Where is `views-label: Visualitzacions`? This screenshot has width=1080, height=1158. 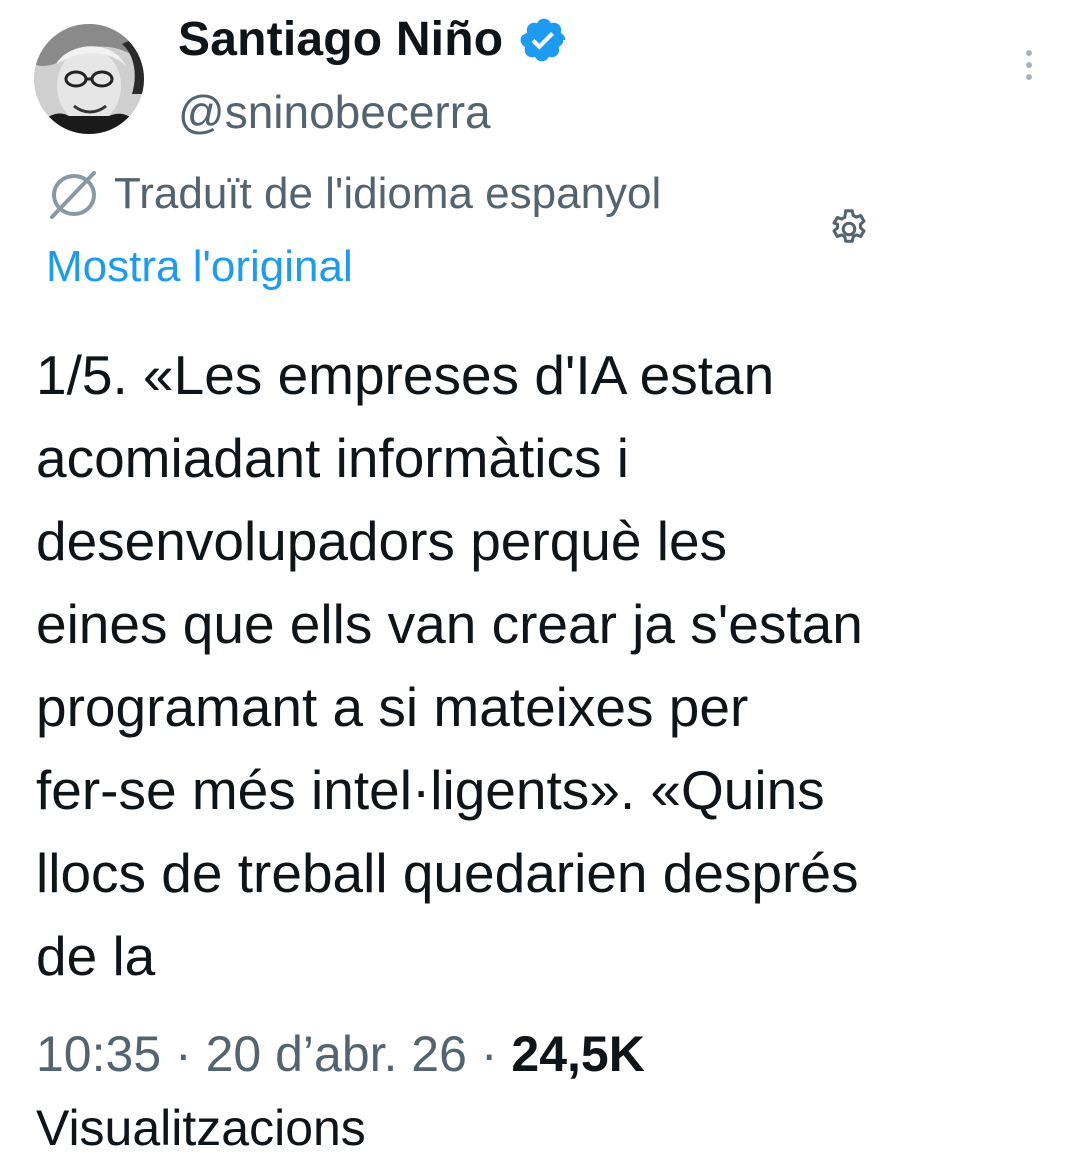
views-label: Visualitzacions is located at coordinates (201, 1128).